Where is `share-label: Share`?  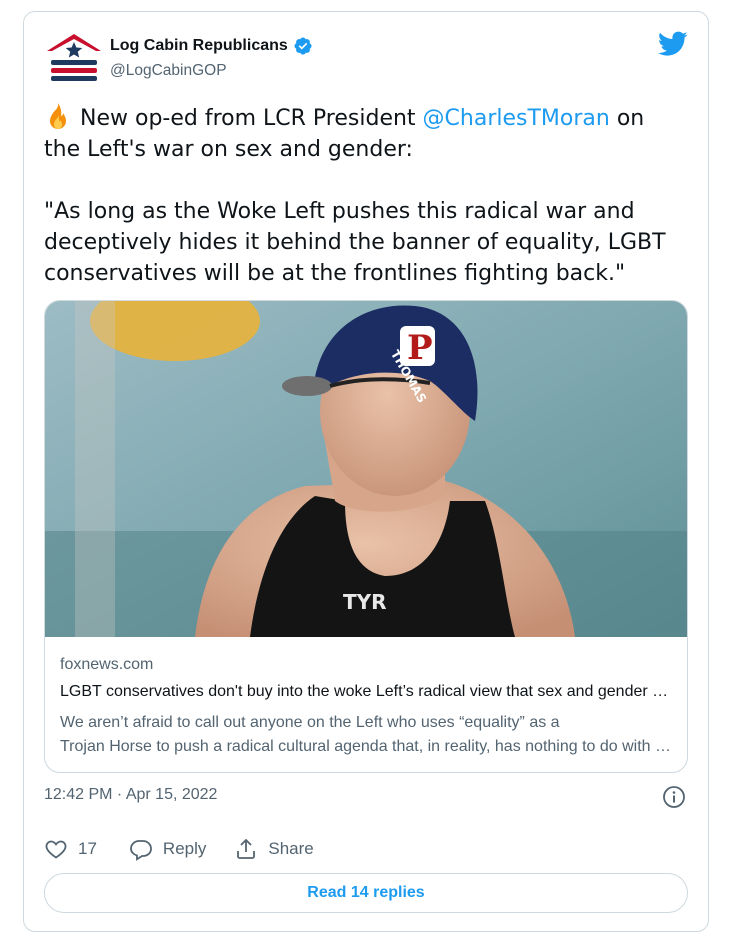
share-label: Share is located at coordinates (291, 848).